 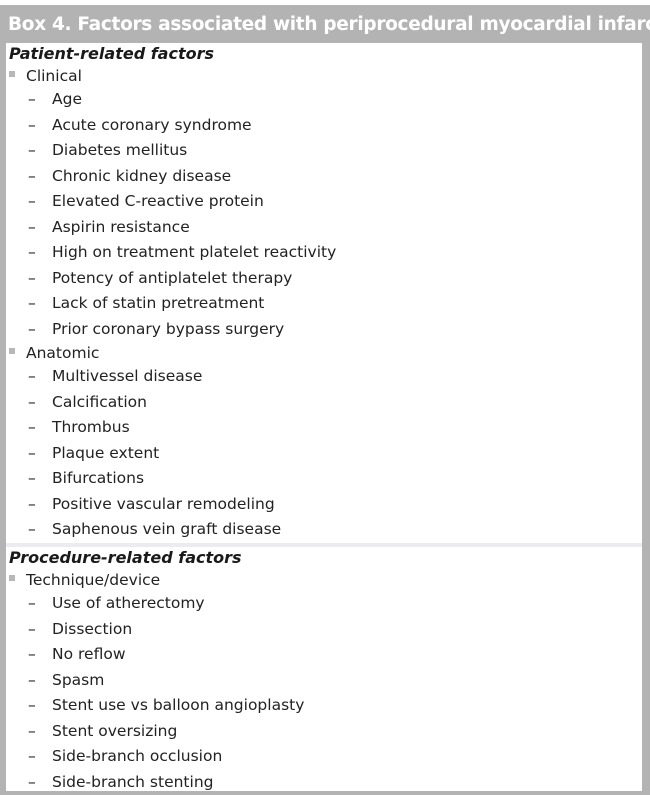 I want to click on item-text: Age, so click(x=67, y=99).